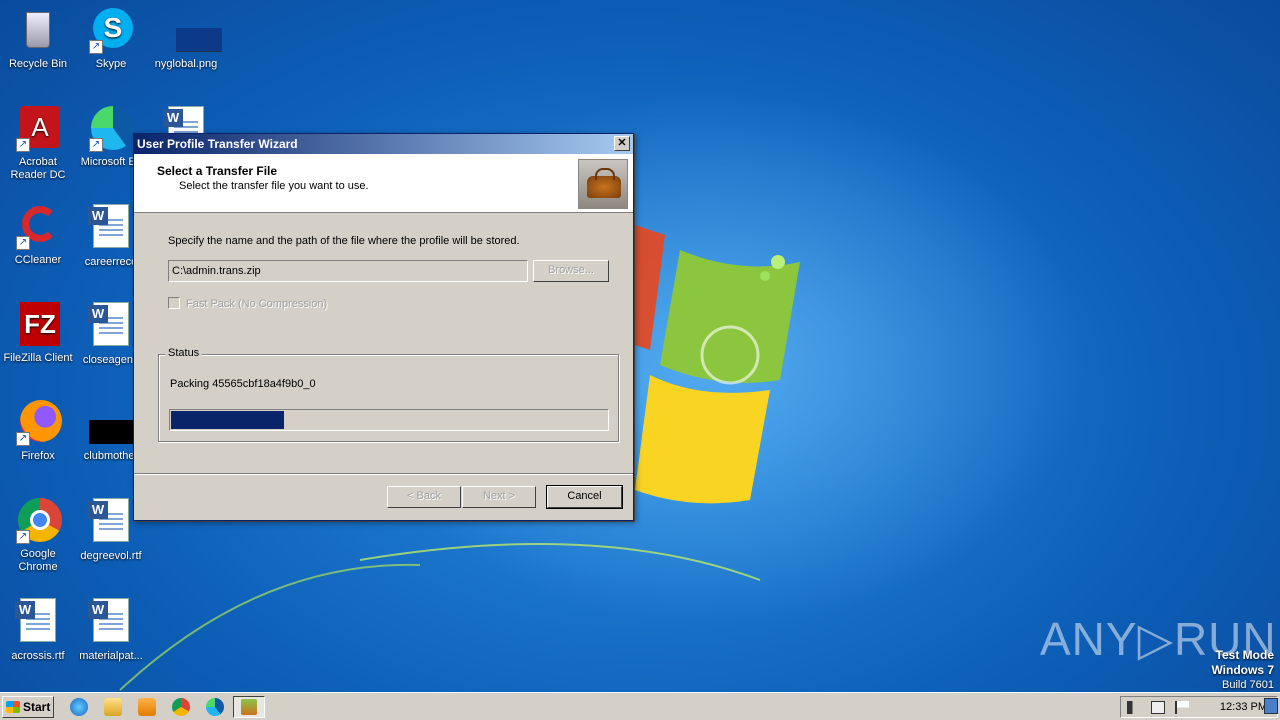  What do you see at coordinates (424, 497) in the screenshot?
I see `back-button: < Back` at bounding box center [424, 497].